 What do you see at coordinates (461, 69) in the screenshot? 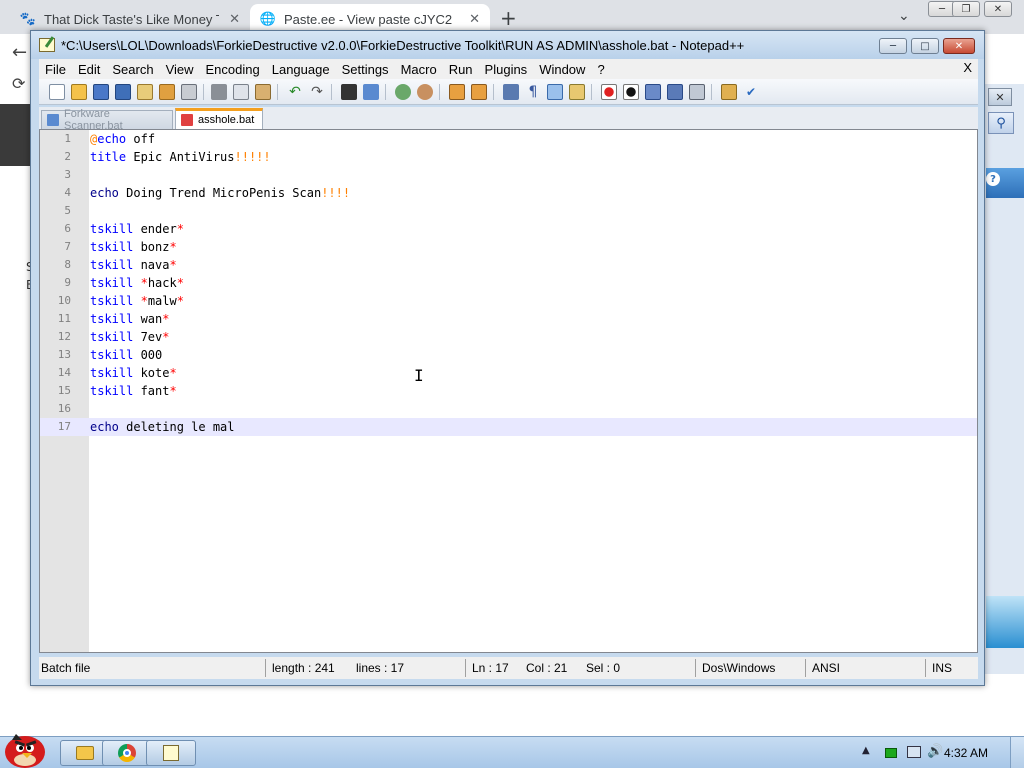
I see `menu-run: Run` at bounding box center [461, 69].